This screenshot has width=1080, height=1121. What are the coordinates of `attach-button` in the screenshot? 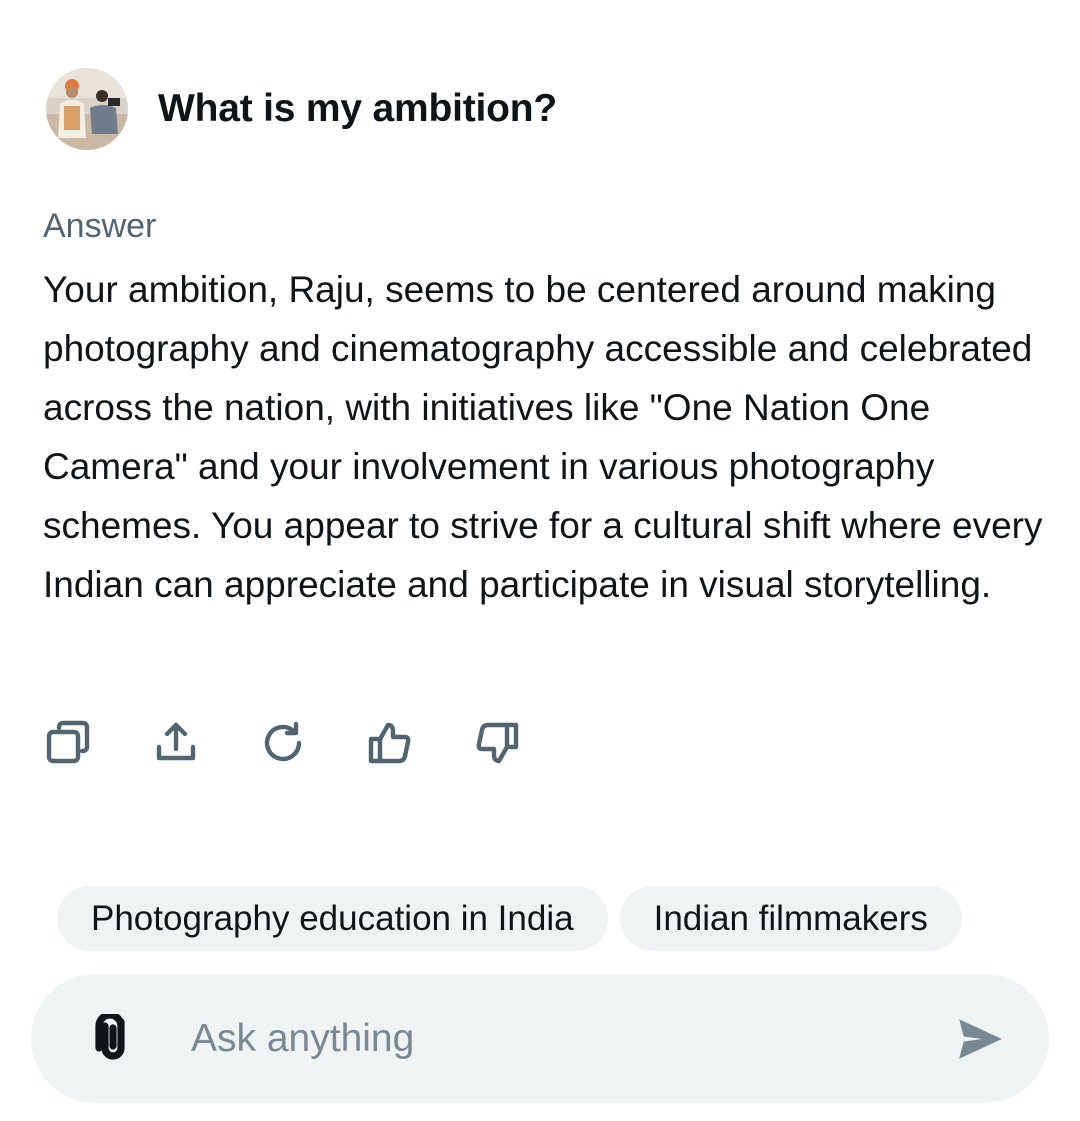 It's located at (113, 1037).